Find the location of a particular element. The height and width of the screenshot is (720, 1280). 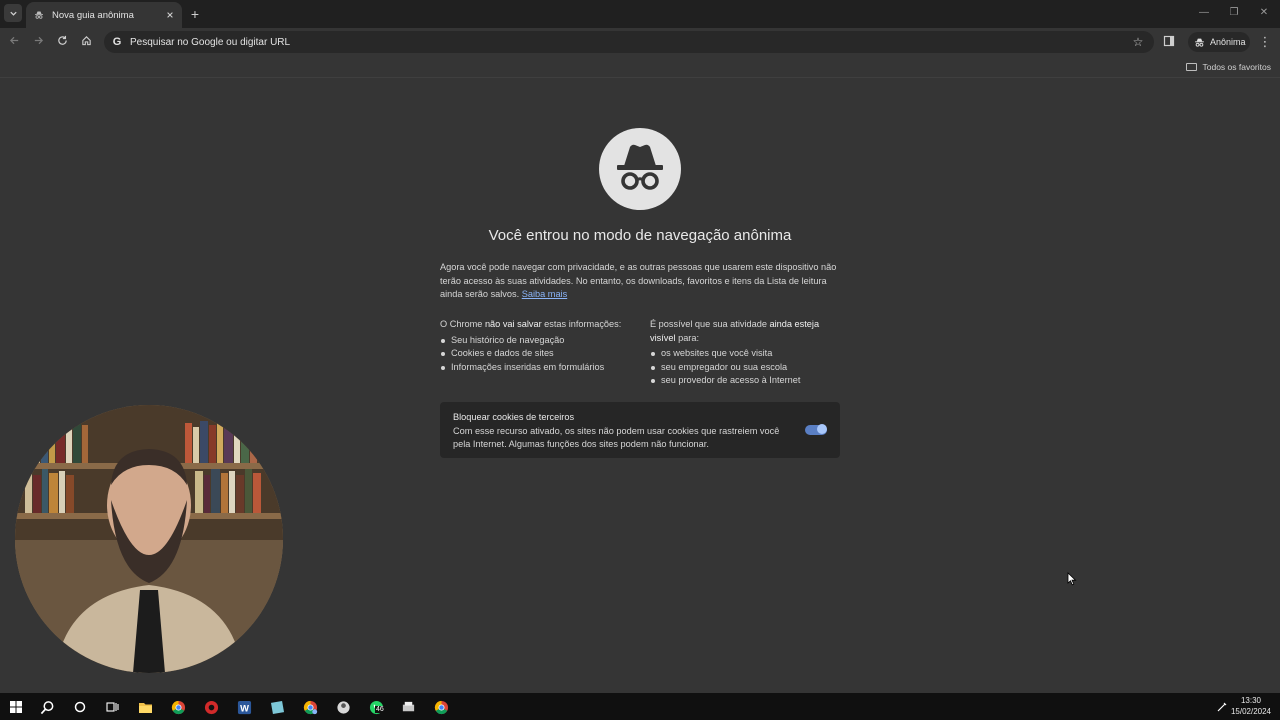

all-bookmarks-label: Todos os favoritos is located at coordinates (1236, 67).